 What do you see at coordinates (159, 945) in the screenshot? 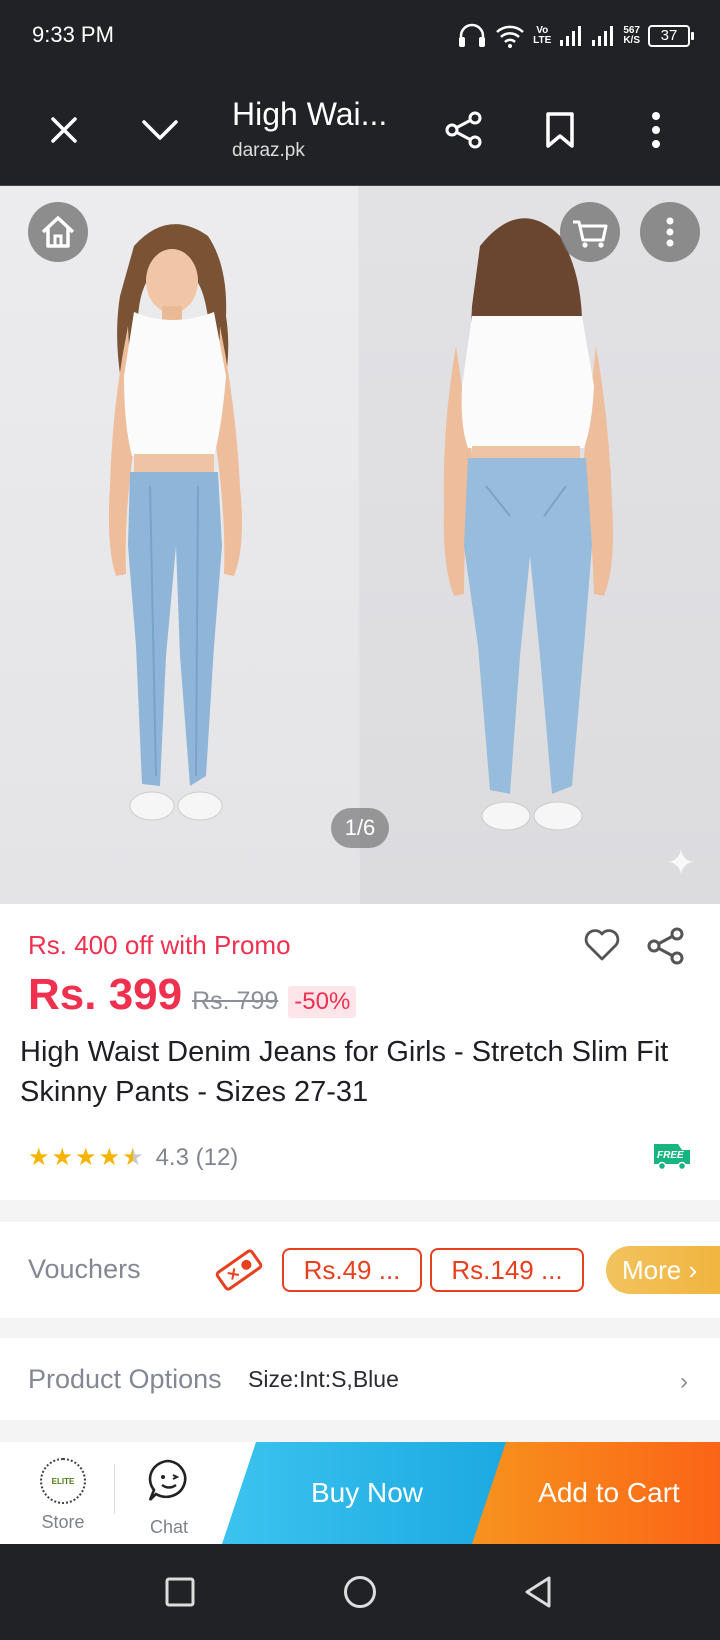
I see `promo-text: Rs. 400 off with Promo` at bounding box center [159, 945].